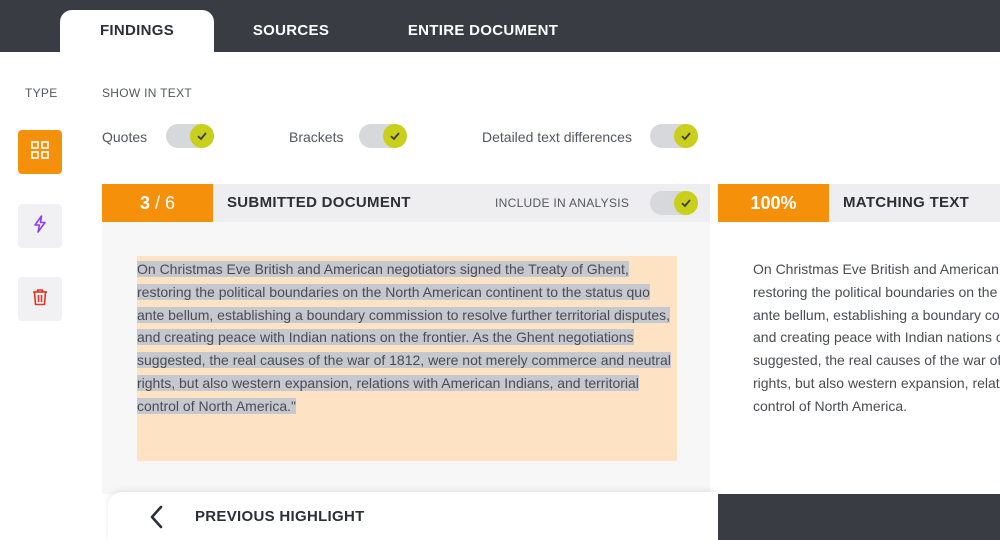 This screenshot has height=540, width=1000. I want to click on include-in-analysis-label: INCLUDE IN ANALYSIS, so click(562, 203).